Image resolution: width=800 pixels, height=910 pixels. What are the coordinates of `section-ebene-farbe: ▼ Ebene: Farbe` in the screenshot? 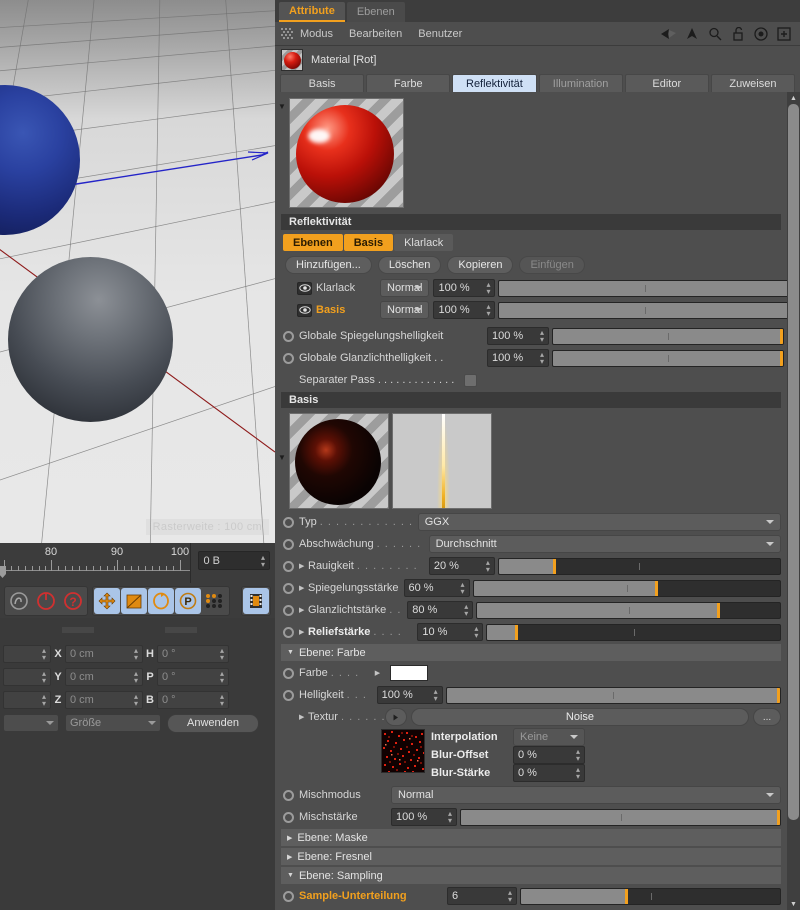 It's located at (531, 652).